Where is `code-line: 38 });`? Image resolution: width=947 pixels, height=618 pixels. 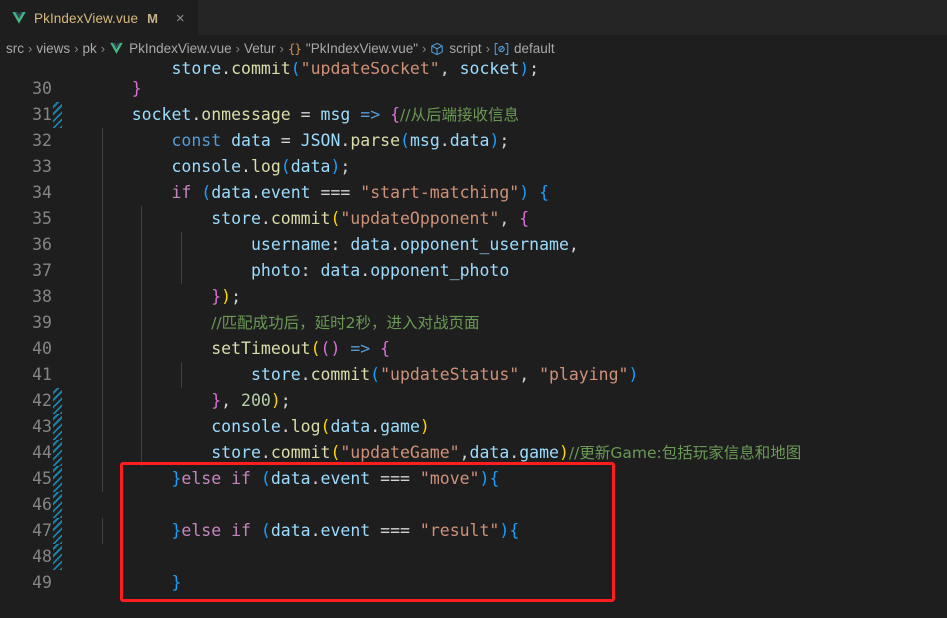 code-line: 38 }); is located at coordinates (473, 297).